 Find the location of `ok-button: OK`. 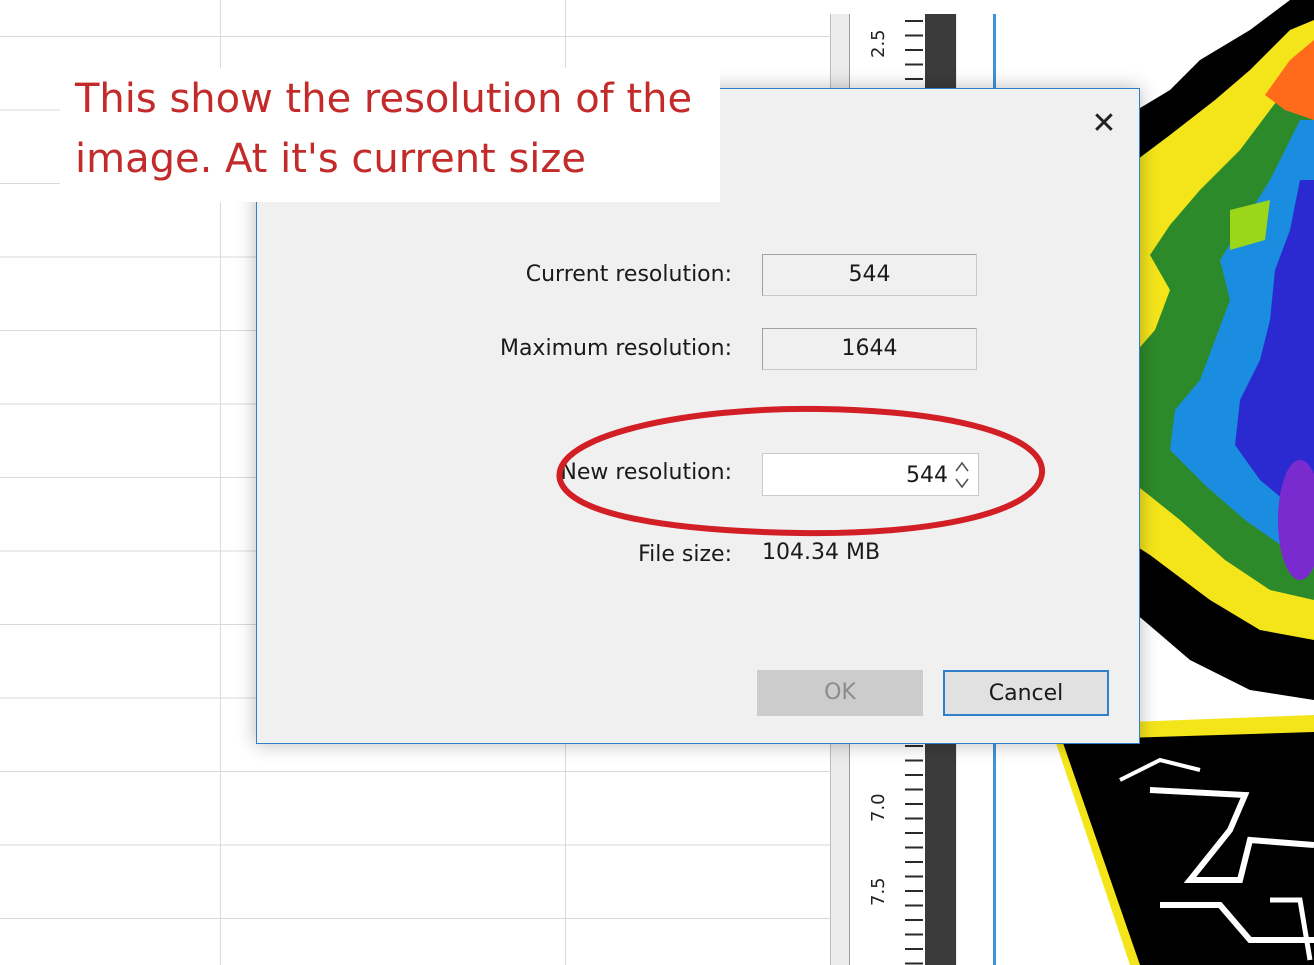

ok-button: OK is located at coordinates (840, 693).